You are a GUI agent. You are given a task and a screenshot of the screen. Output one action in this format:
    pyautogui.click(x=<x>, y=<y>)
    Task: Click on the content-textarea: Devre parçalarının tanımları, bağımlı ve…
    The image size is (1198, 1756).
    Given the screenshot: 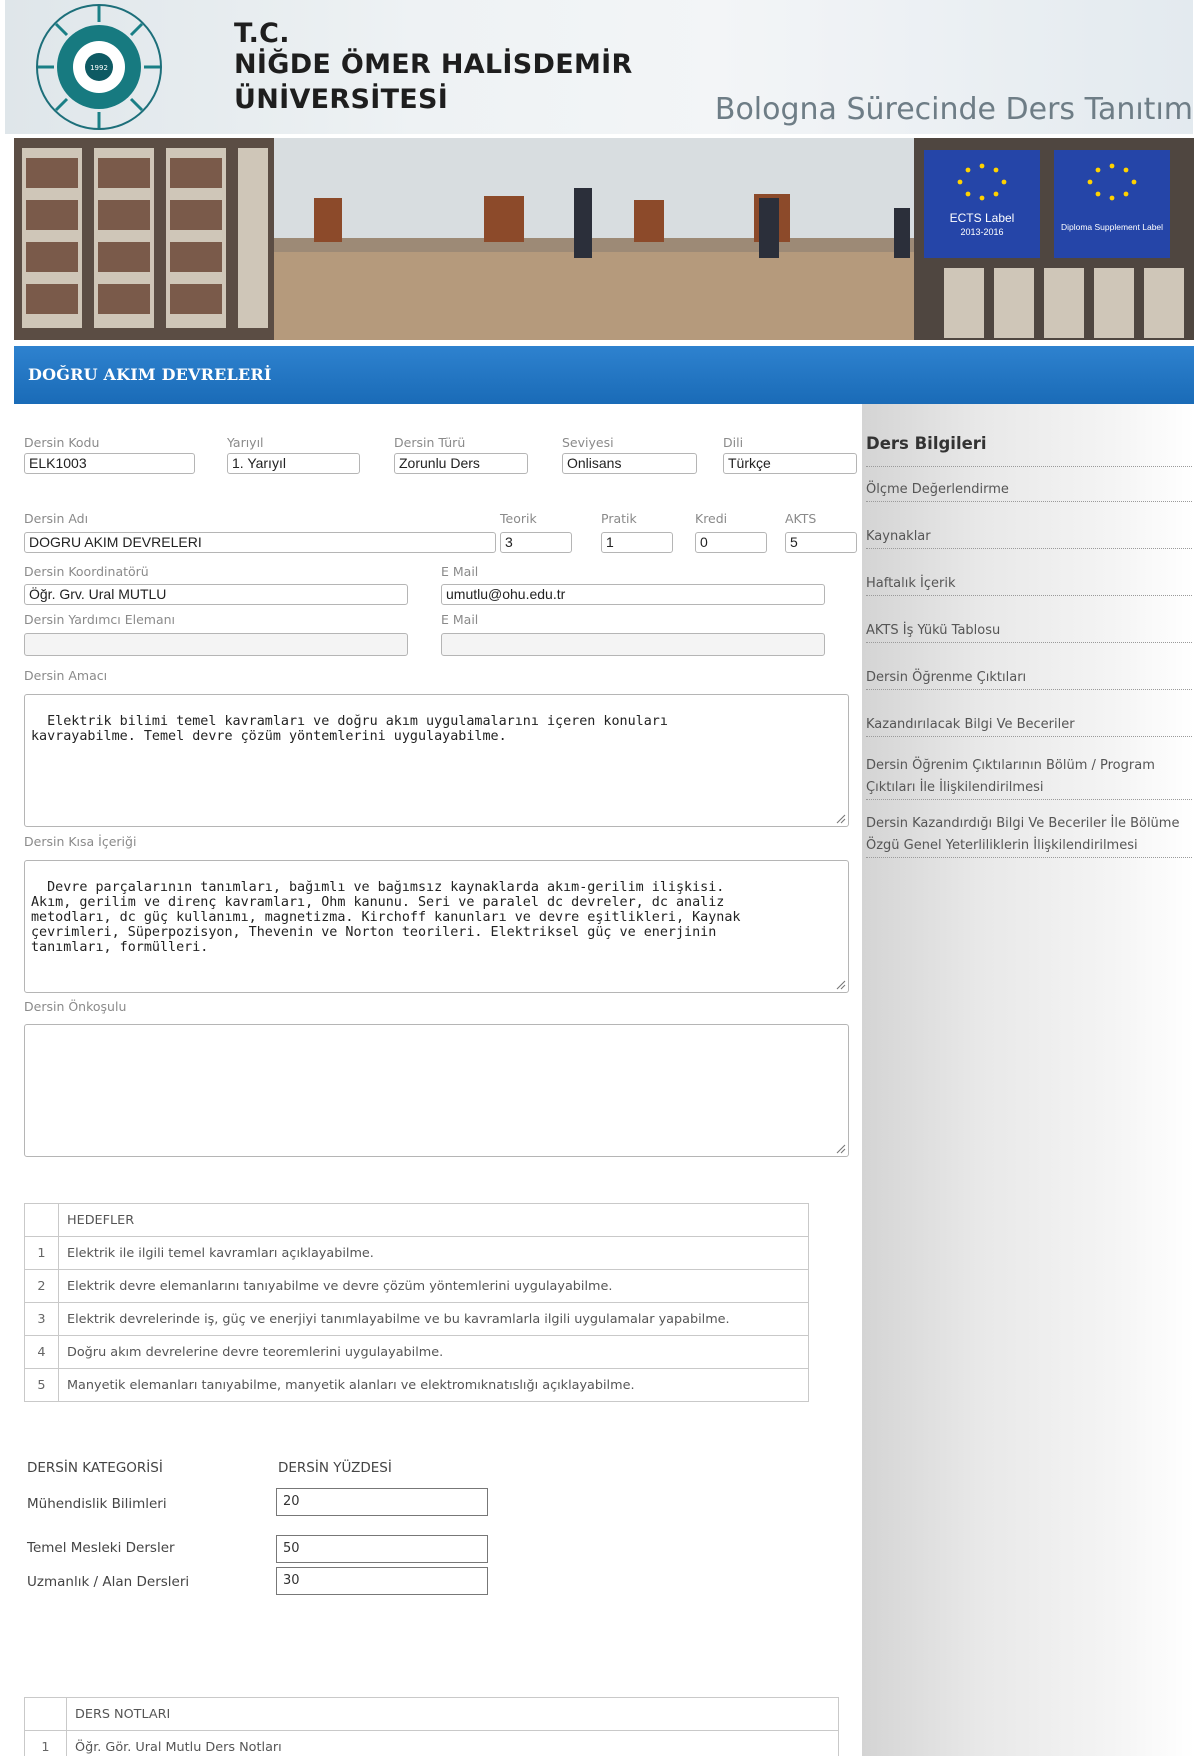 What is the action you would take?
    pyautogui.click(x=436, y=926)
    